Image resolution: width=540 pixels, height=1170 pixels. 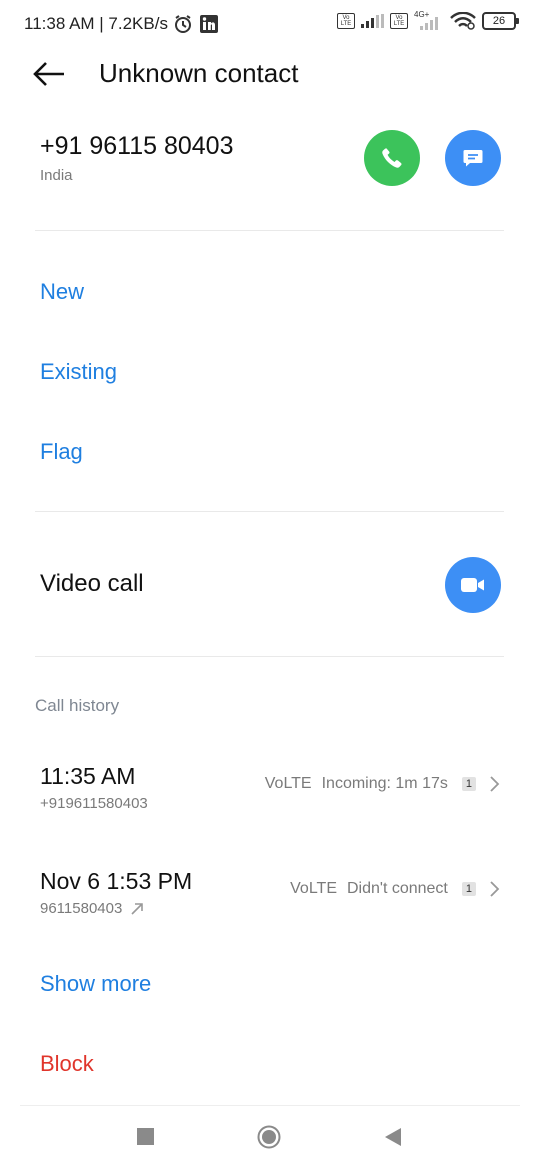 I want to click on status-time: 11:38 AM | 7.2KB/s, so click(x=96, y=23).